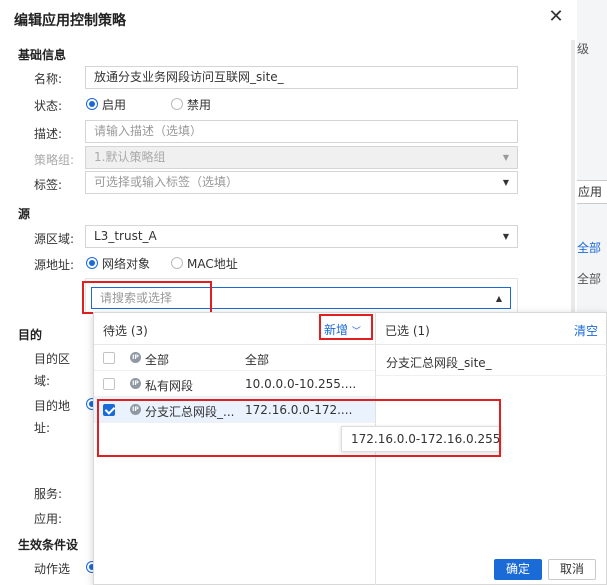  I want to click on desc-label: 描述:, so click(48, 134).